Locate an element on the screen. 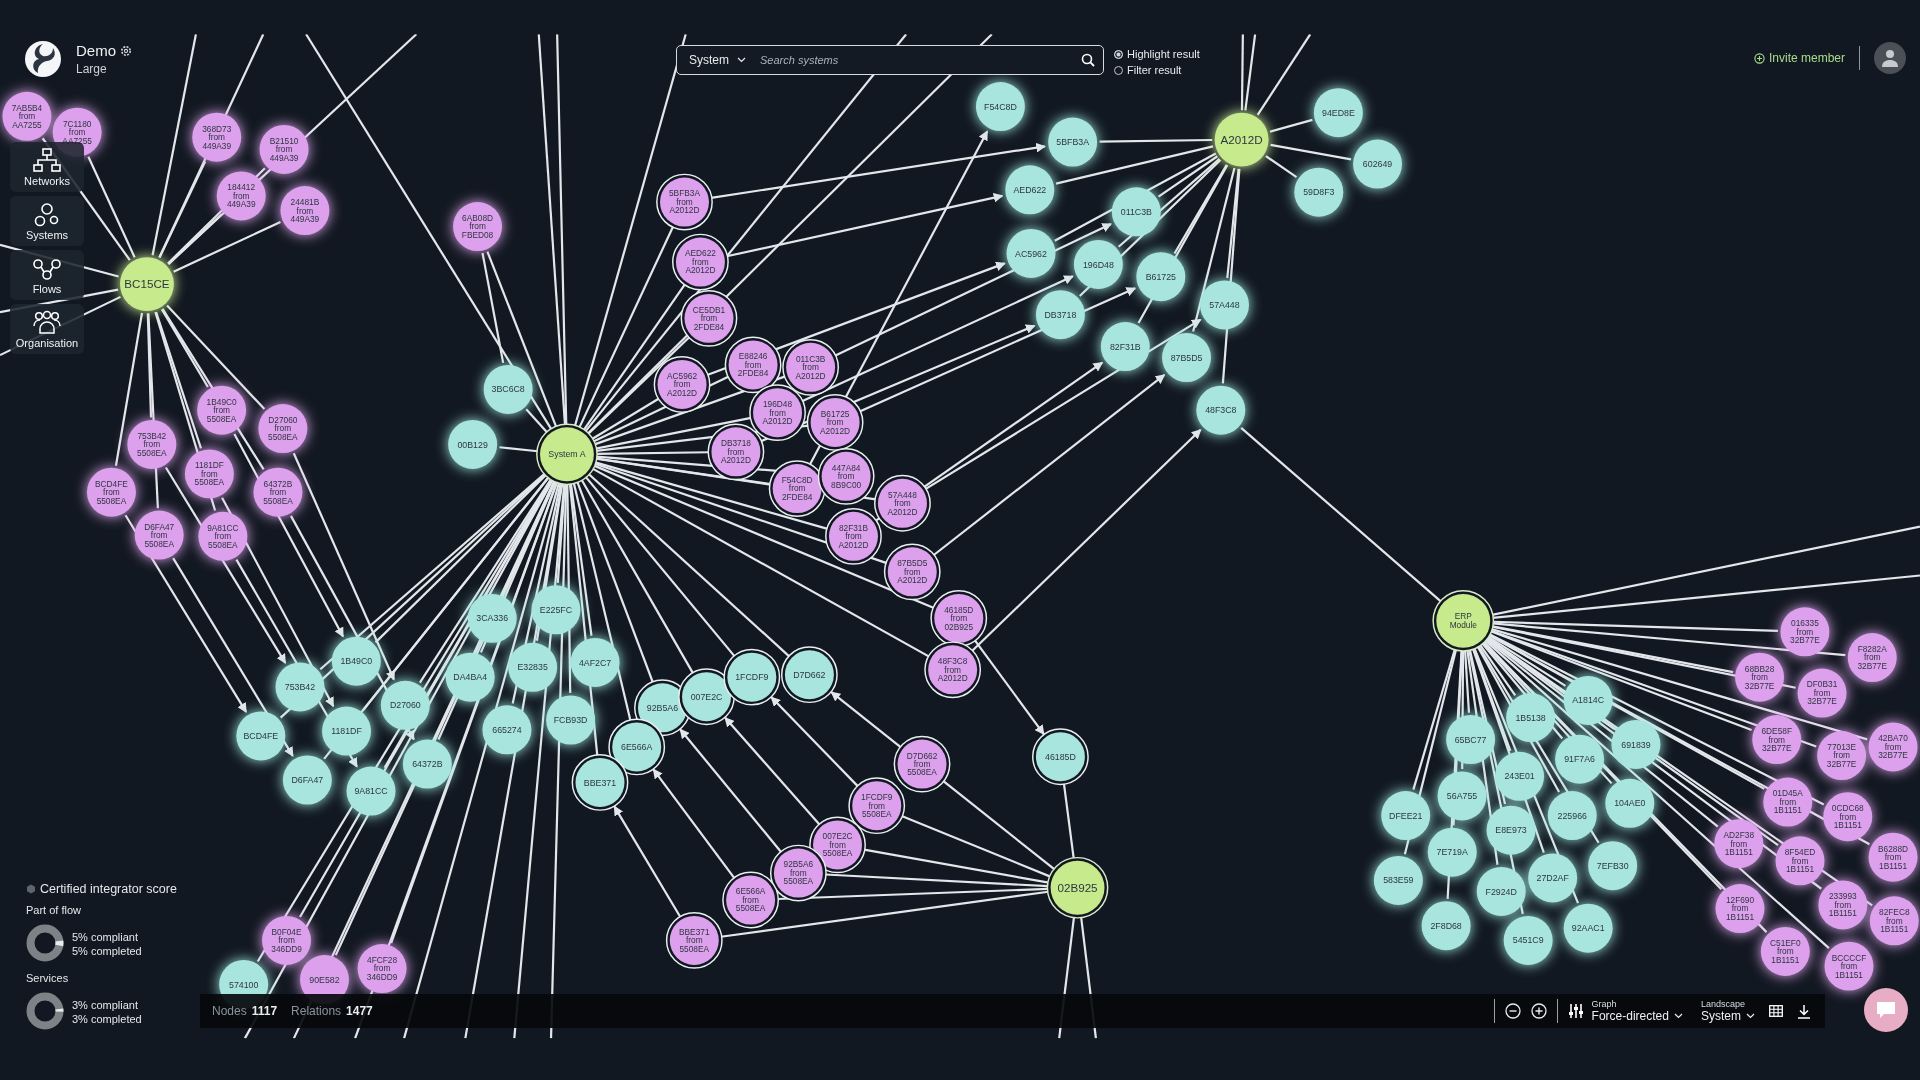  result-mode-radio: Filter result is located at coordinates (1157, 70).